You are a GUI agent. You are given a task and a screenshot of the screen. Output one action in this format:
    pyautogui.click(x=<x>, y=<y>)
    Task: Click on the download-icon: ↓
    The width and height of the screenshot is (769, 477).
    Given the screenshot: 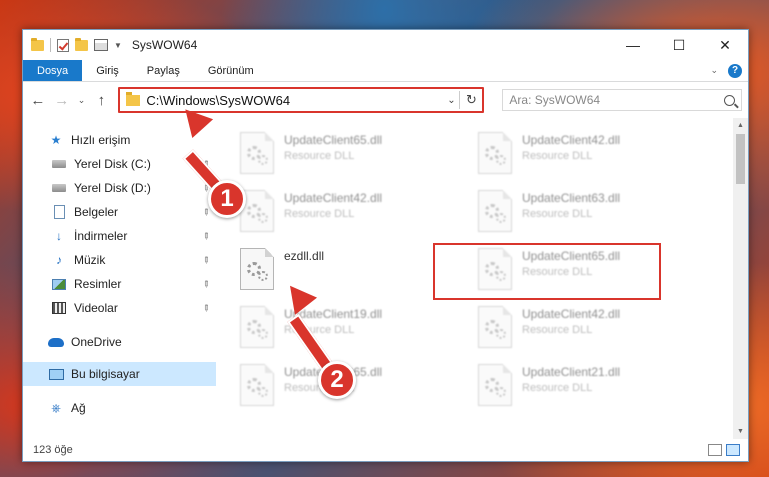 What is the action you would take?
    pyautogui.click(x=59, y=236)
    